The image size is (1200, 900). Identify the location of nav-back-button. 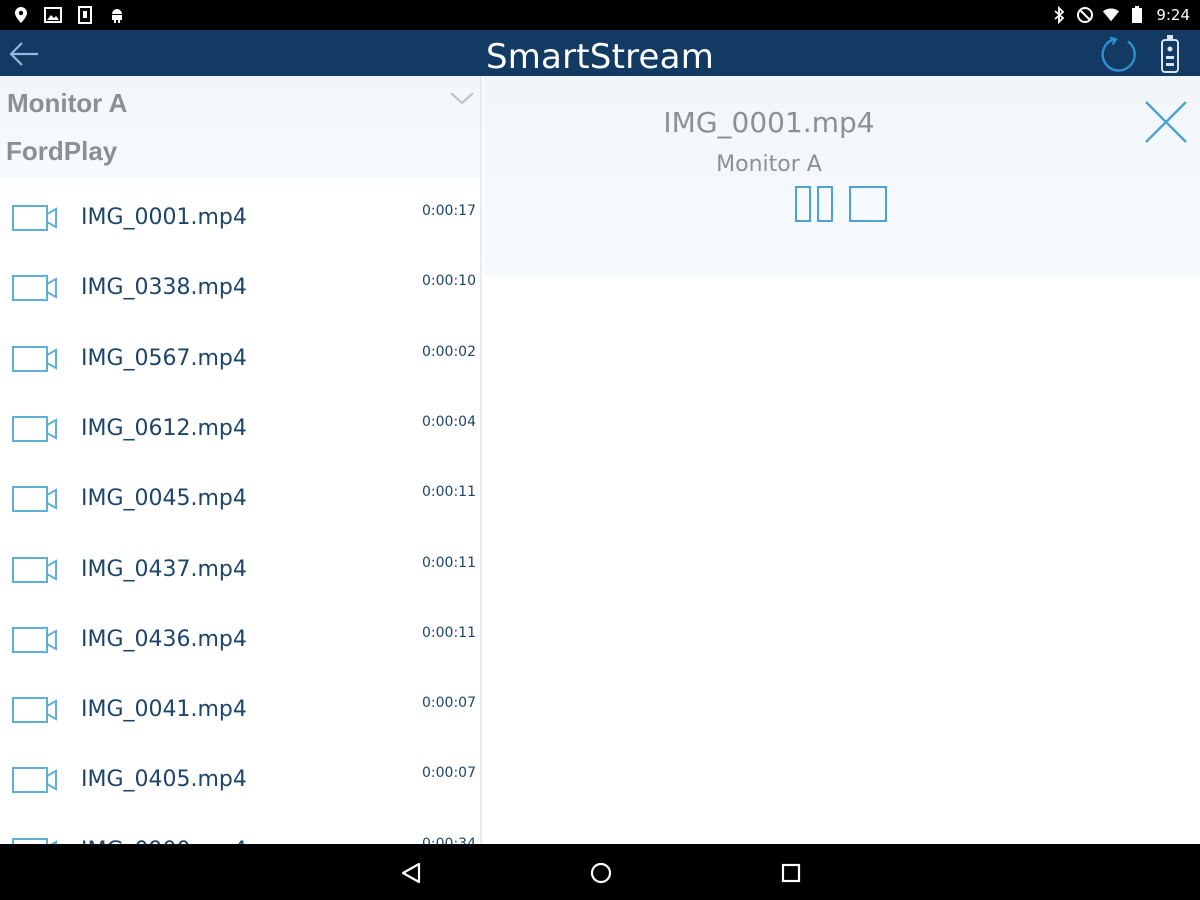
(411, 873).